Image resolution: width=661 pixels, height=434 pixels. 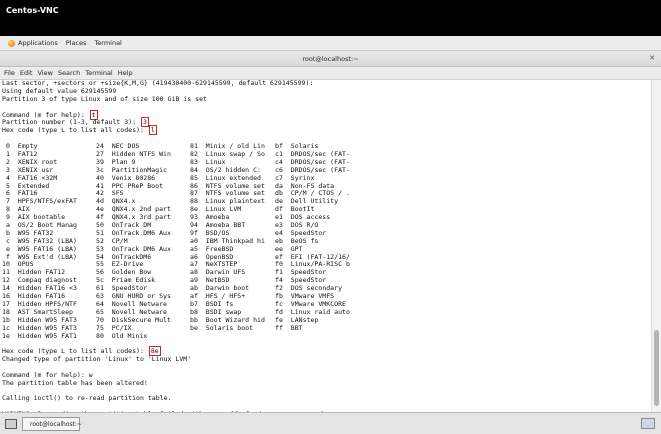 I want to click on terminal-scrollbar, so click(x=656, y=246).